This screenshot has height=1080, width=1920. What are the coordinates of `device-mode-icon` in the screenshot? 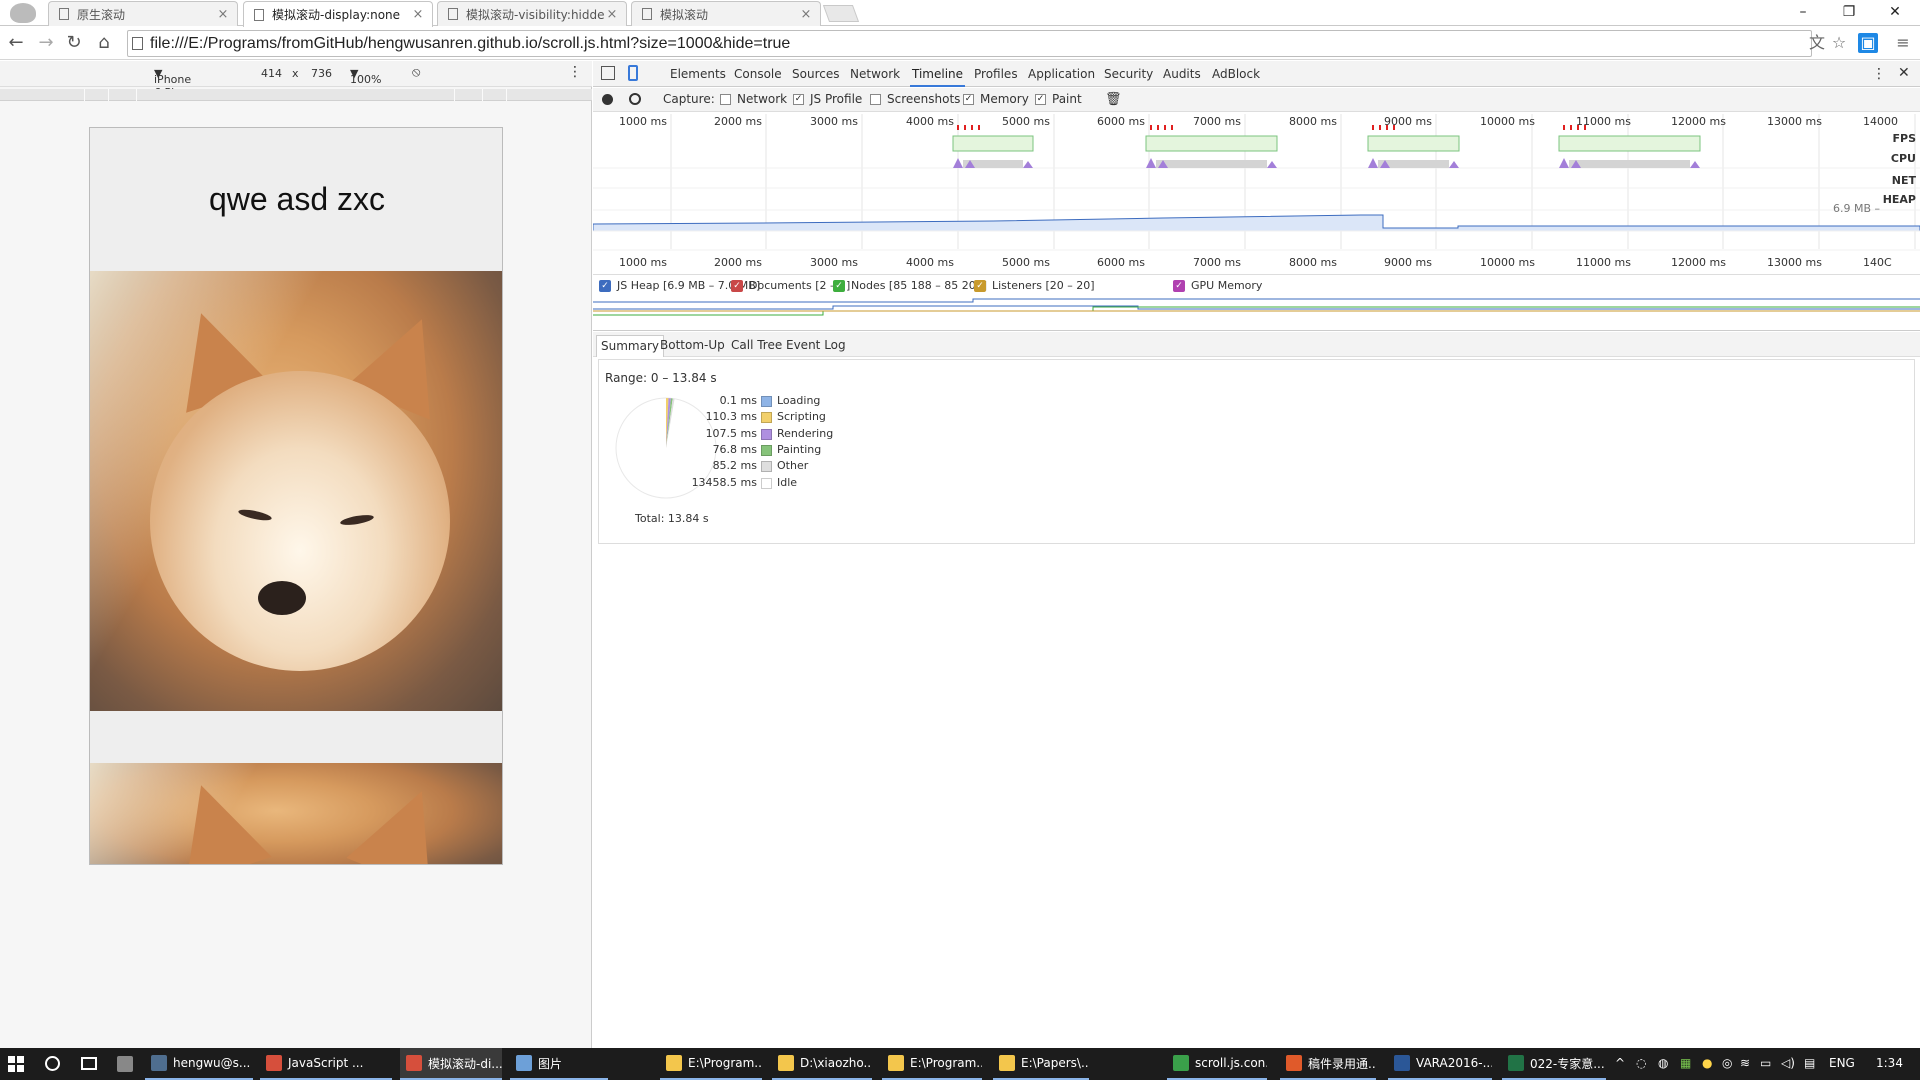 It's located at (633, 73).